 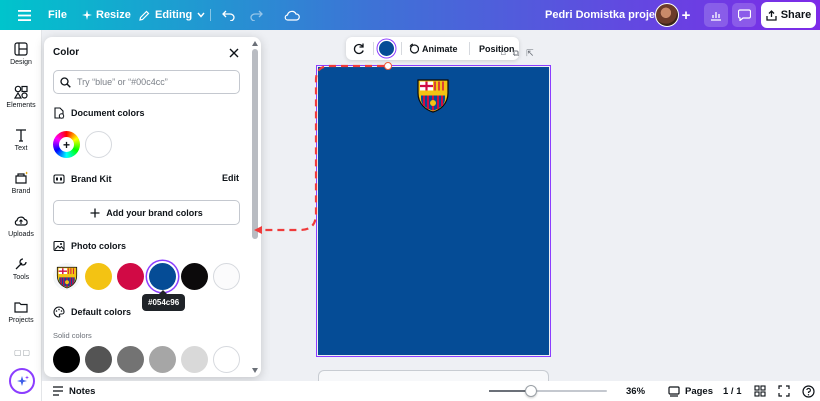 I want to click on page-actions: ⌑ ⧉ ⇱, so click(x=517, y=53).